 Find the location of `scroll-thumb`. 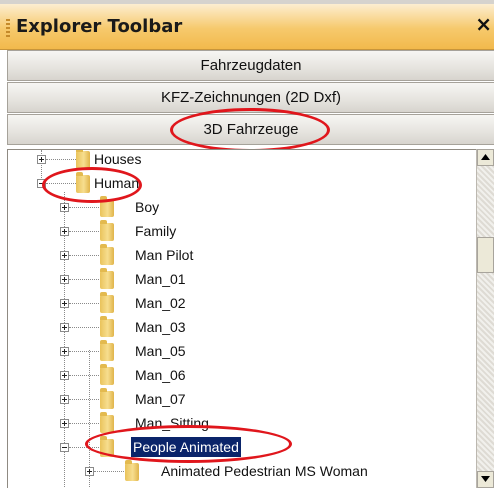

scroll-thumb is located at coordinates (485, 255).